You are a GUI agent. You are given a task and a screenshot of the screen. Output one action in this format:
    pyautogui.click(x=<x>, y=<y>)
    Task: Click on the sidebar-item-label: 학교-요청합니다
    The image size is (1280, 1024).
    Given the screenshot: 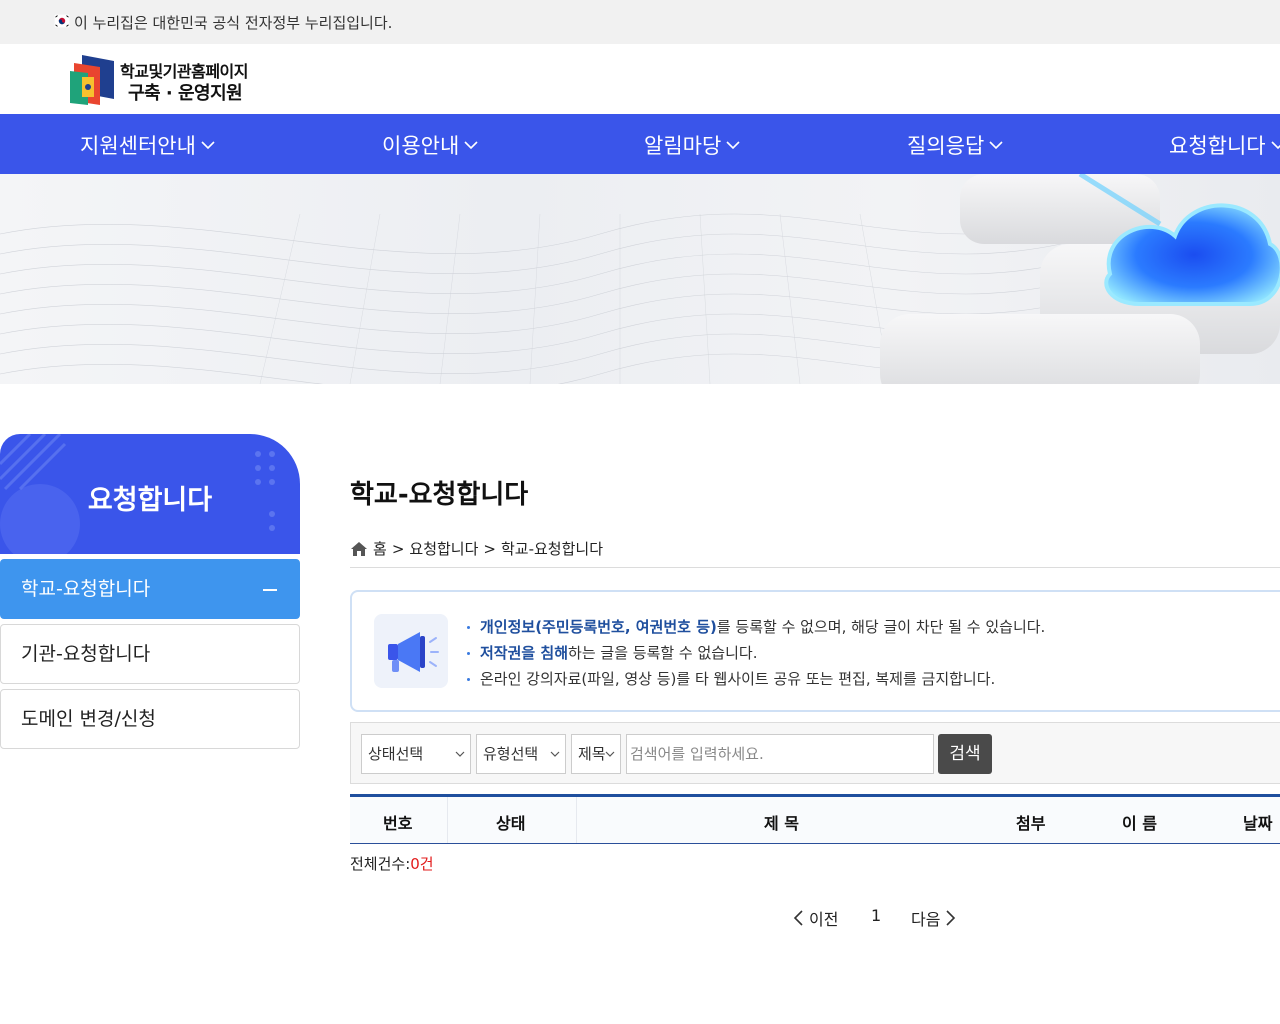 What is the action you would take?
    pyautogui.click(x=86, y=589)
    